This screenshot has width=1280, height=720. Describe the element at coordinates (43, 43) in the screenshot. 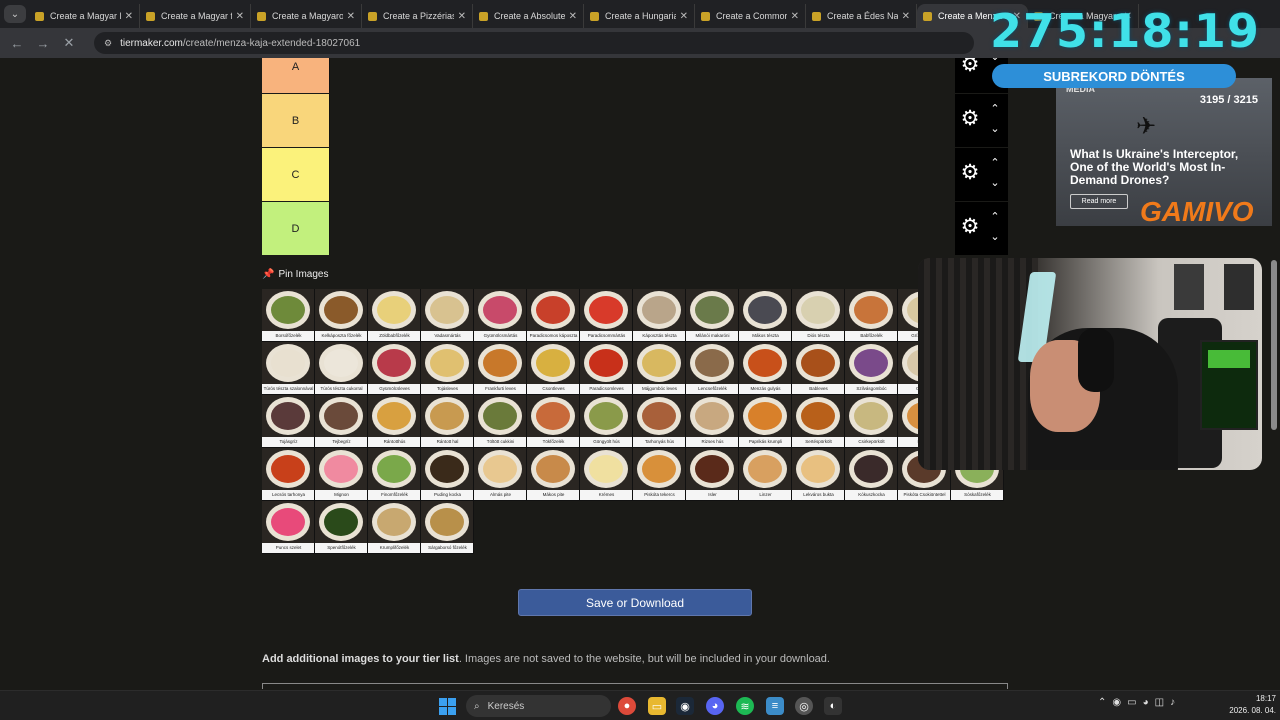

I see `forward-arrow-icon: →` at that location.